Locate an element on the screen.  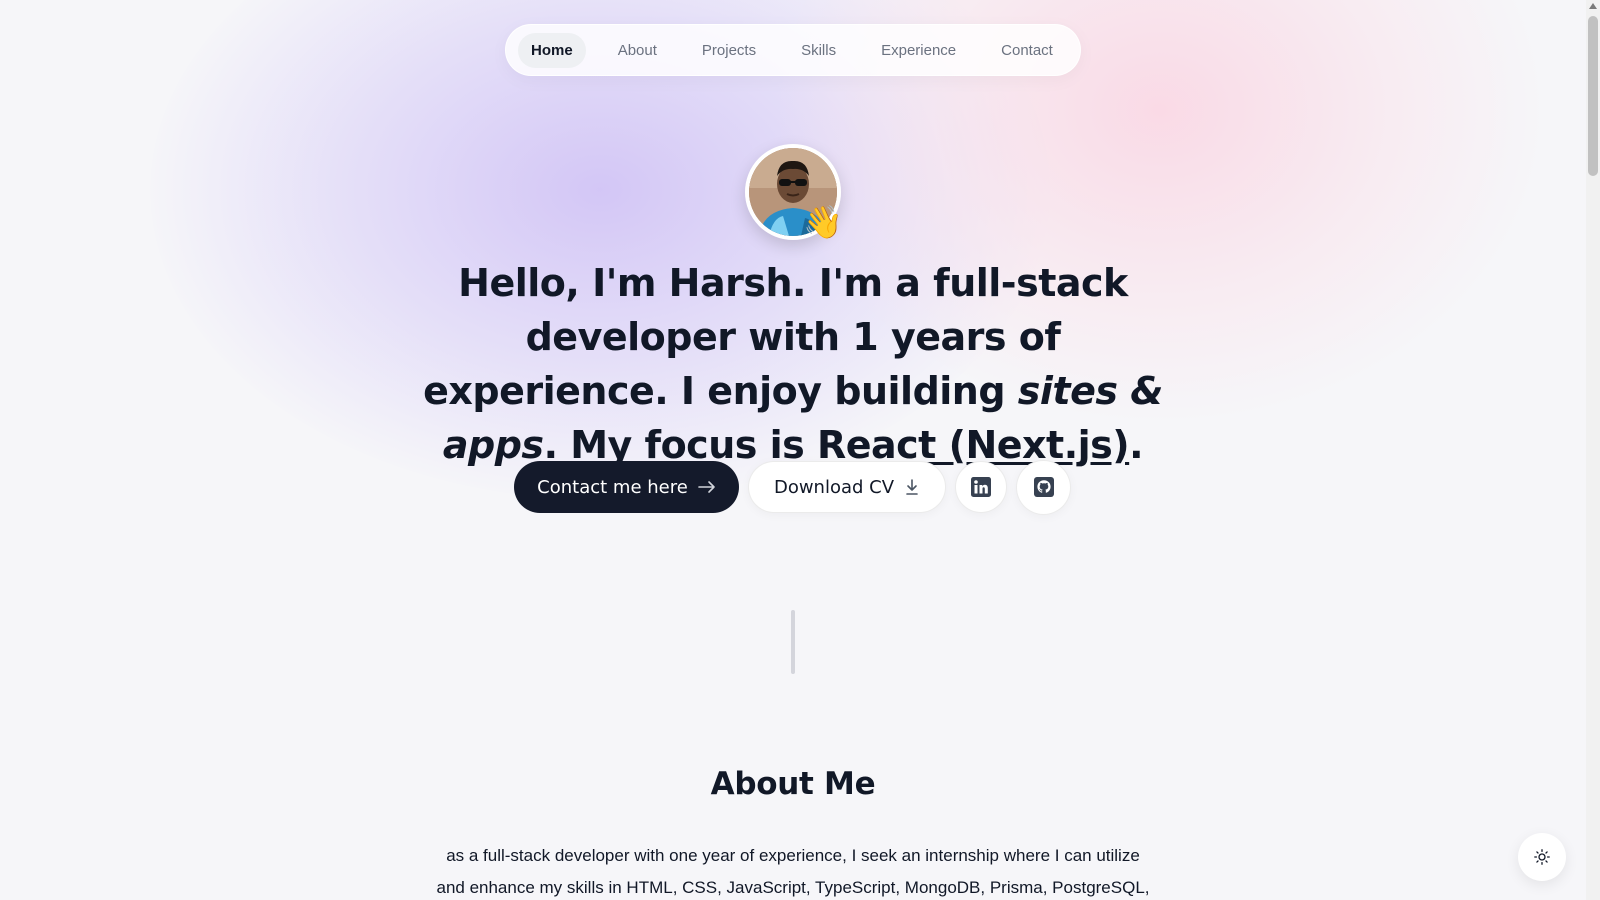
sun-icon is located at coordinates (1542, 857).